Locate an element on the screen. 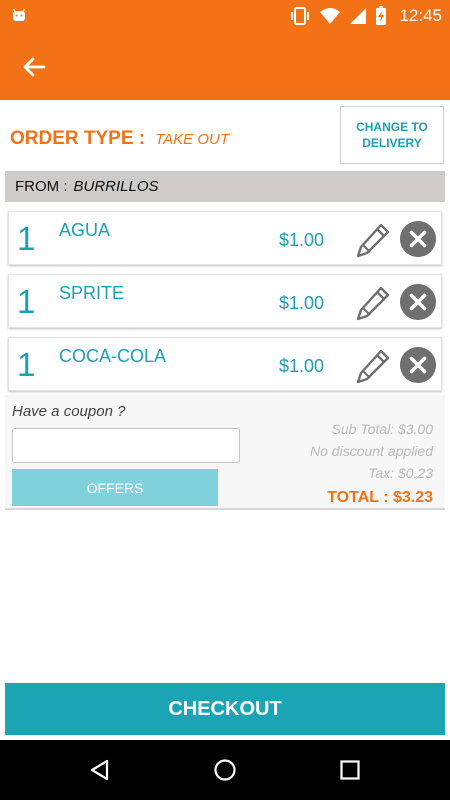 This screenshot has width=450, height=800. offers-button: OFFERS is located at coordinates (115, 487).